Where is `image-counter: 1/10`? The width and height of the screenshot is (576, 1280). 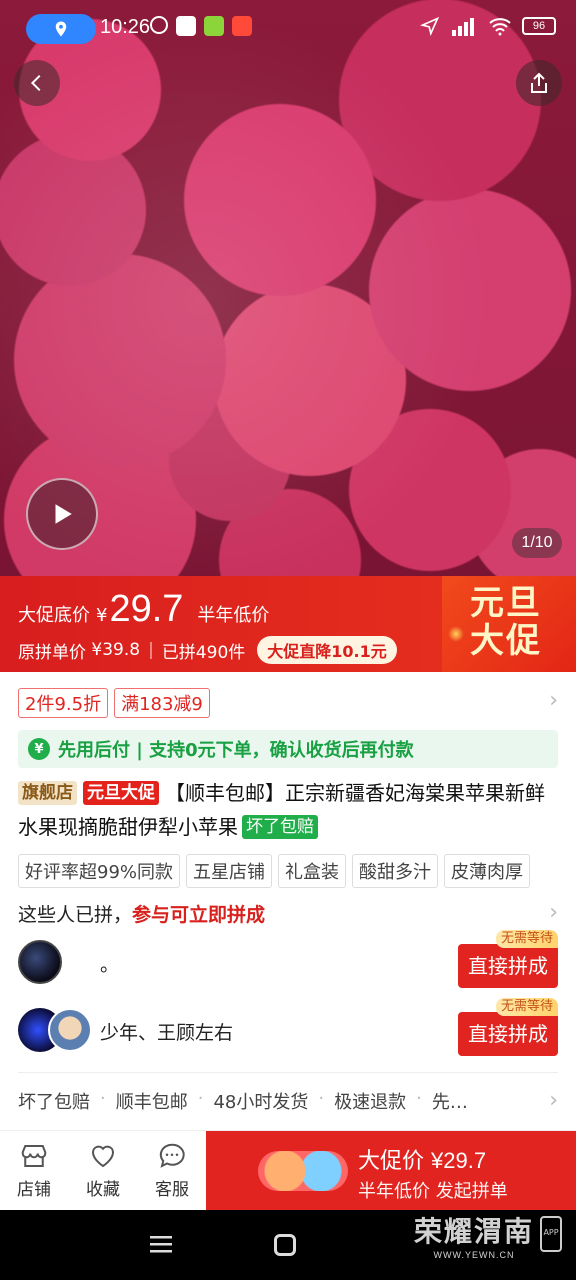
image-counter: 1/10 is located at coordinates (537, 543).